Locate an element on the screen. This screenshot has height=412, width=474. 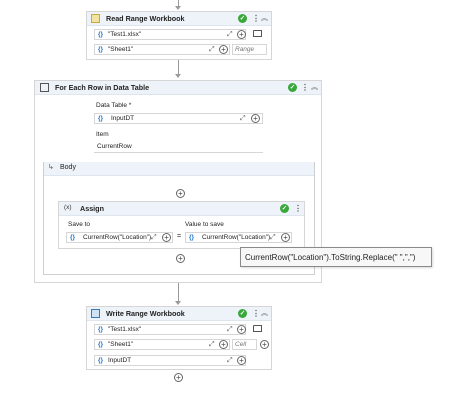
body-arrow-icon: ↳ is located at coordinates (51, 167).